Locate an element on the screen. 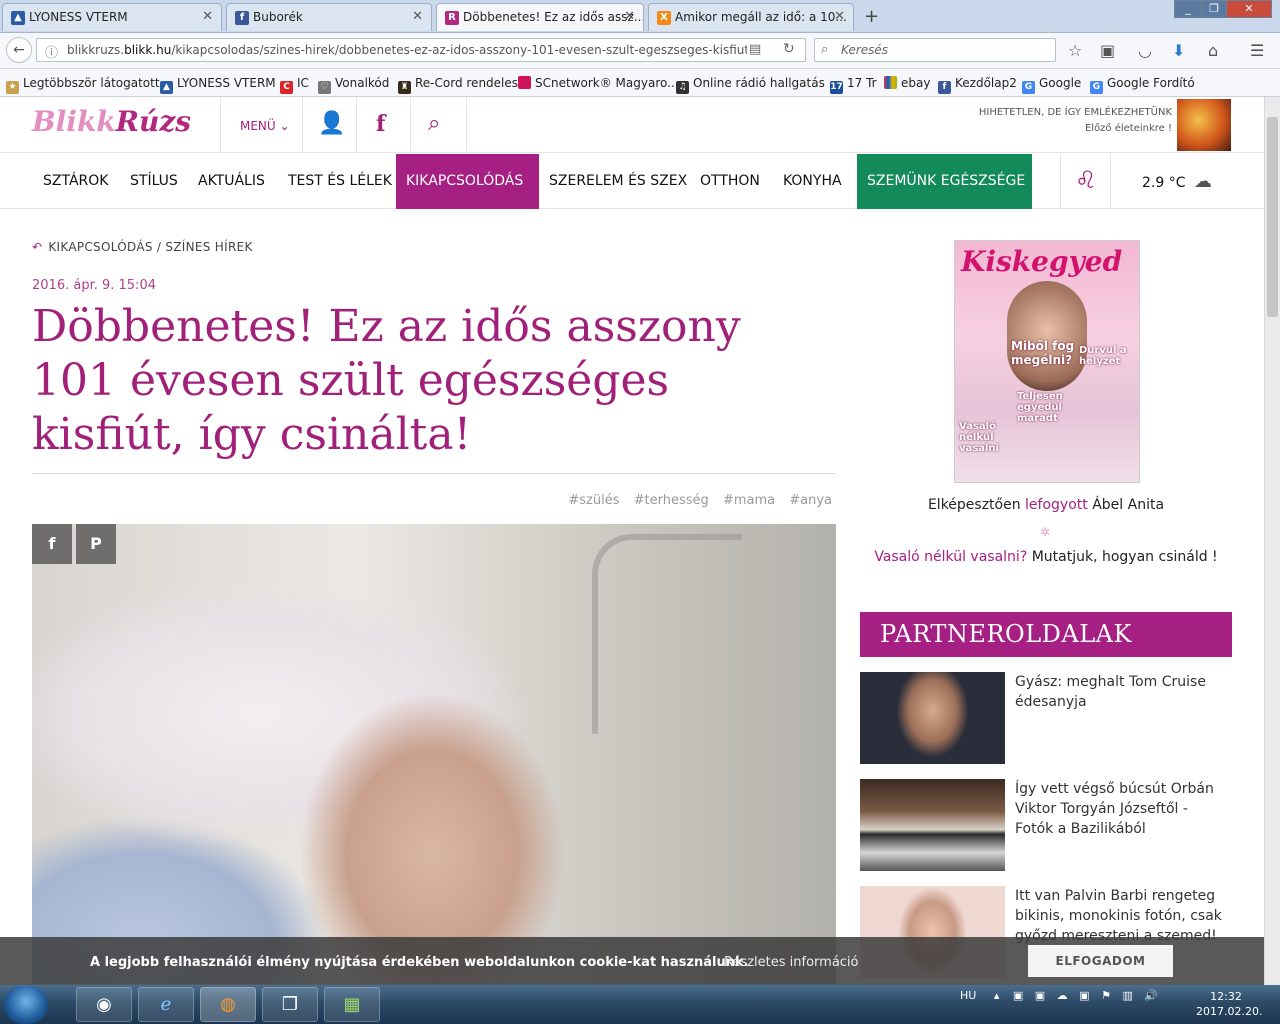 The image size is (1280, 1024). download-icon: ⬇ is located at coordinates (1178, 50).